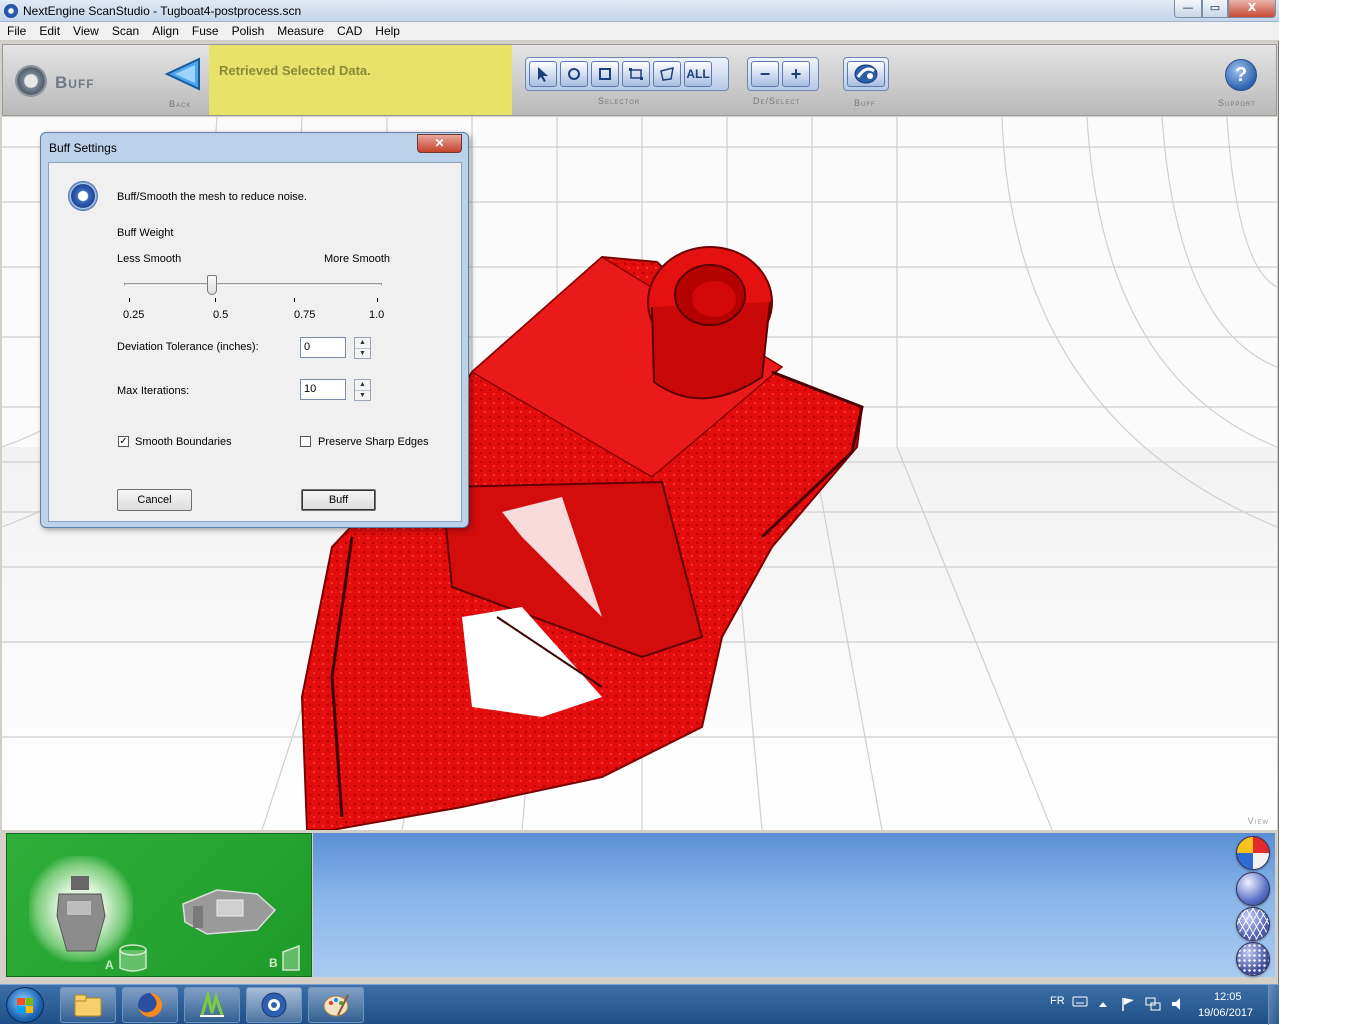 The image size is (1345, 1025). What do you see at coordinates (300, 30) in the screenshot?
I see `menu-measure: Measure` at bounding box center [300, 30].